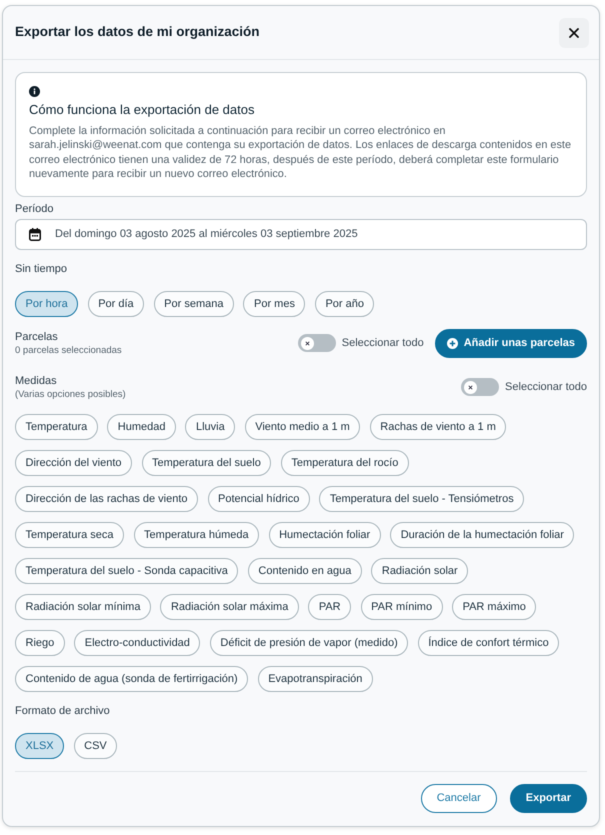  I want to click on measure-option: Humectación foliar, so click(324, 535).